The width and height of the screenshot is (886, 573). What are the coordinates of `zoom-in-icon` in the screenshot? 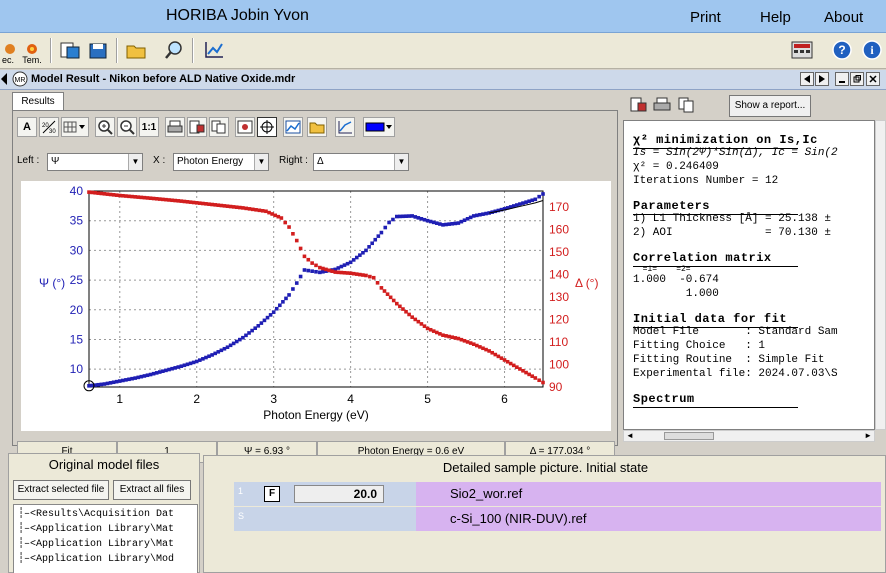 It's located at (105, 127).